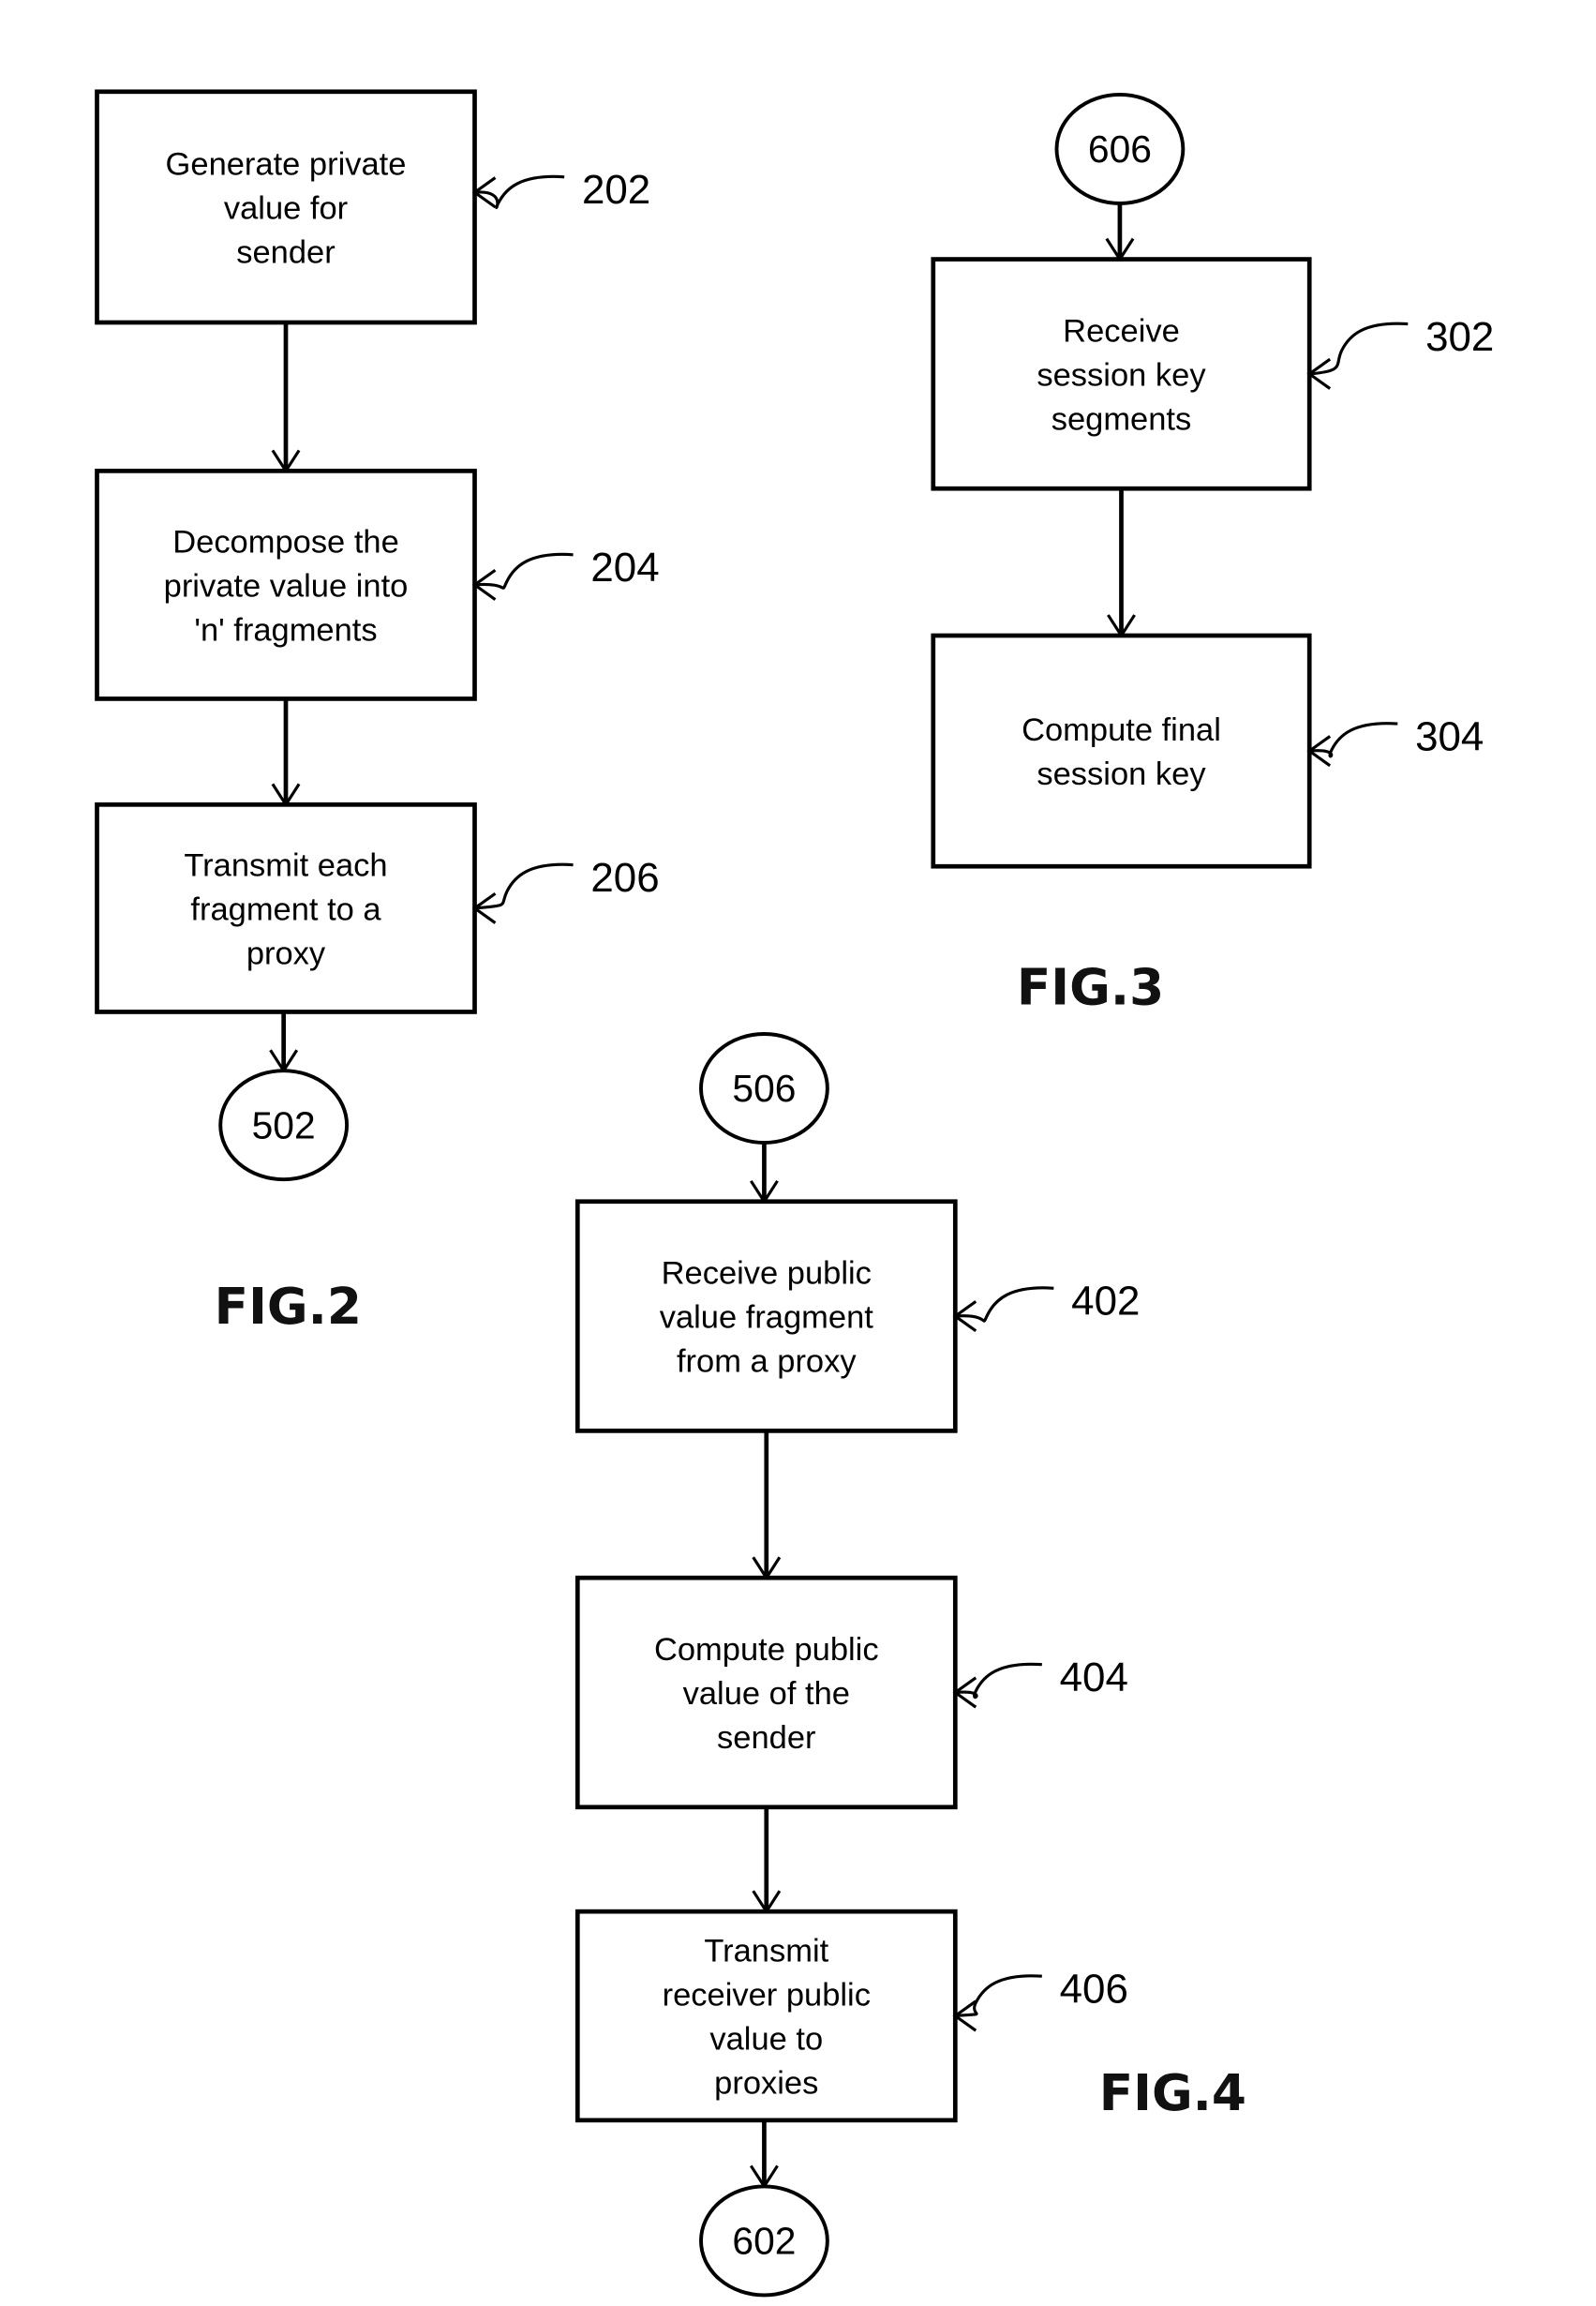  What do you see at coordinates (285, 631) in the screenshot?
I see `step-text: 'n' fragments` at bounding box center [285, 631].